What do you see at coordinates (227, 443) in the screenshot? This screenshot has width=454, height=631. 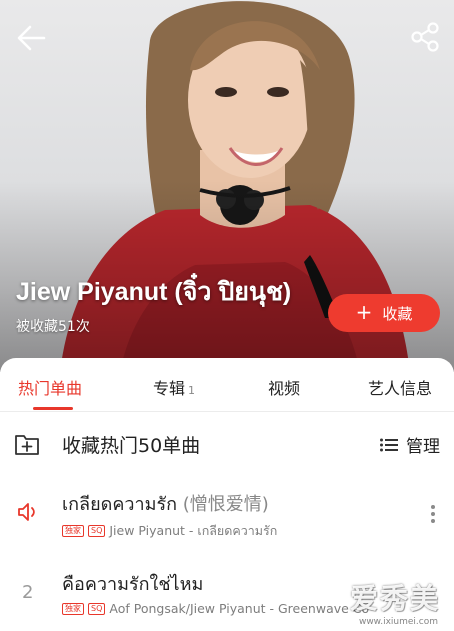 I see `hot-section-header: 收藏热门50单曲 管理` at bounding box center [227, 443].